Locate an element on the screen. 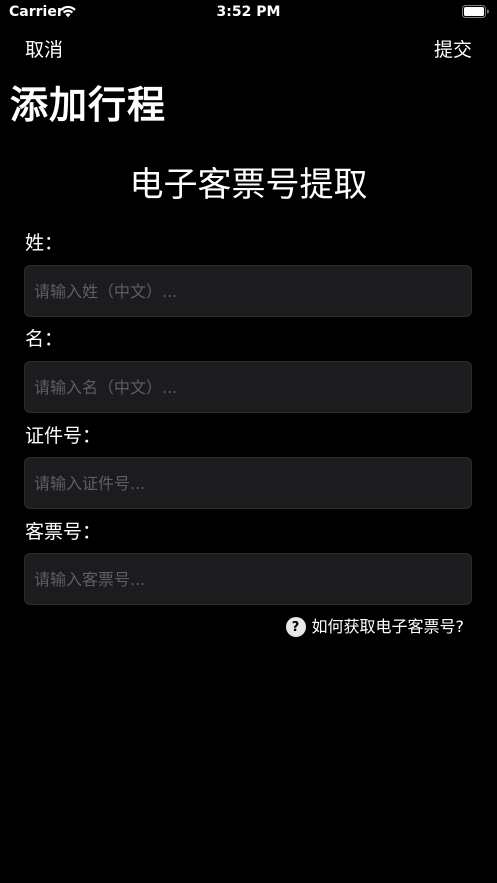  question-circle-icon: ? is located at coordinates (295, 627).